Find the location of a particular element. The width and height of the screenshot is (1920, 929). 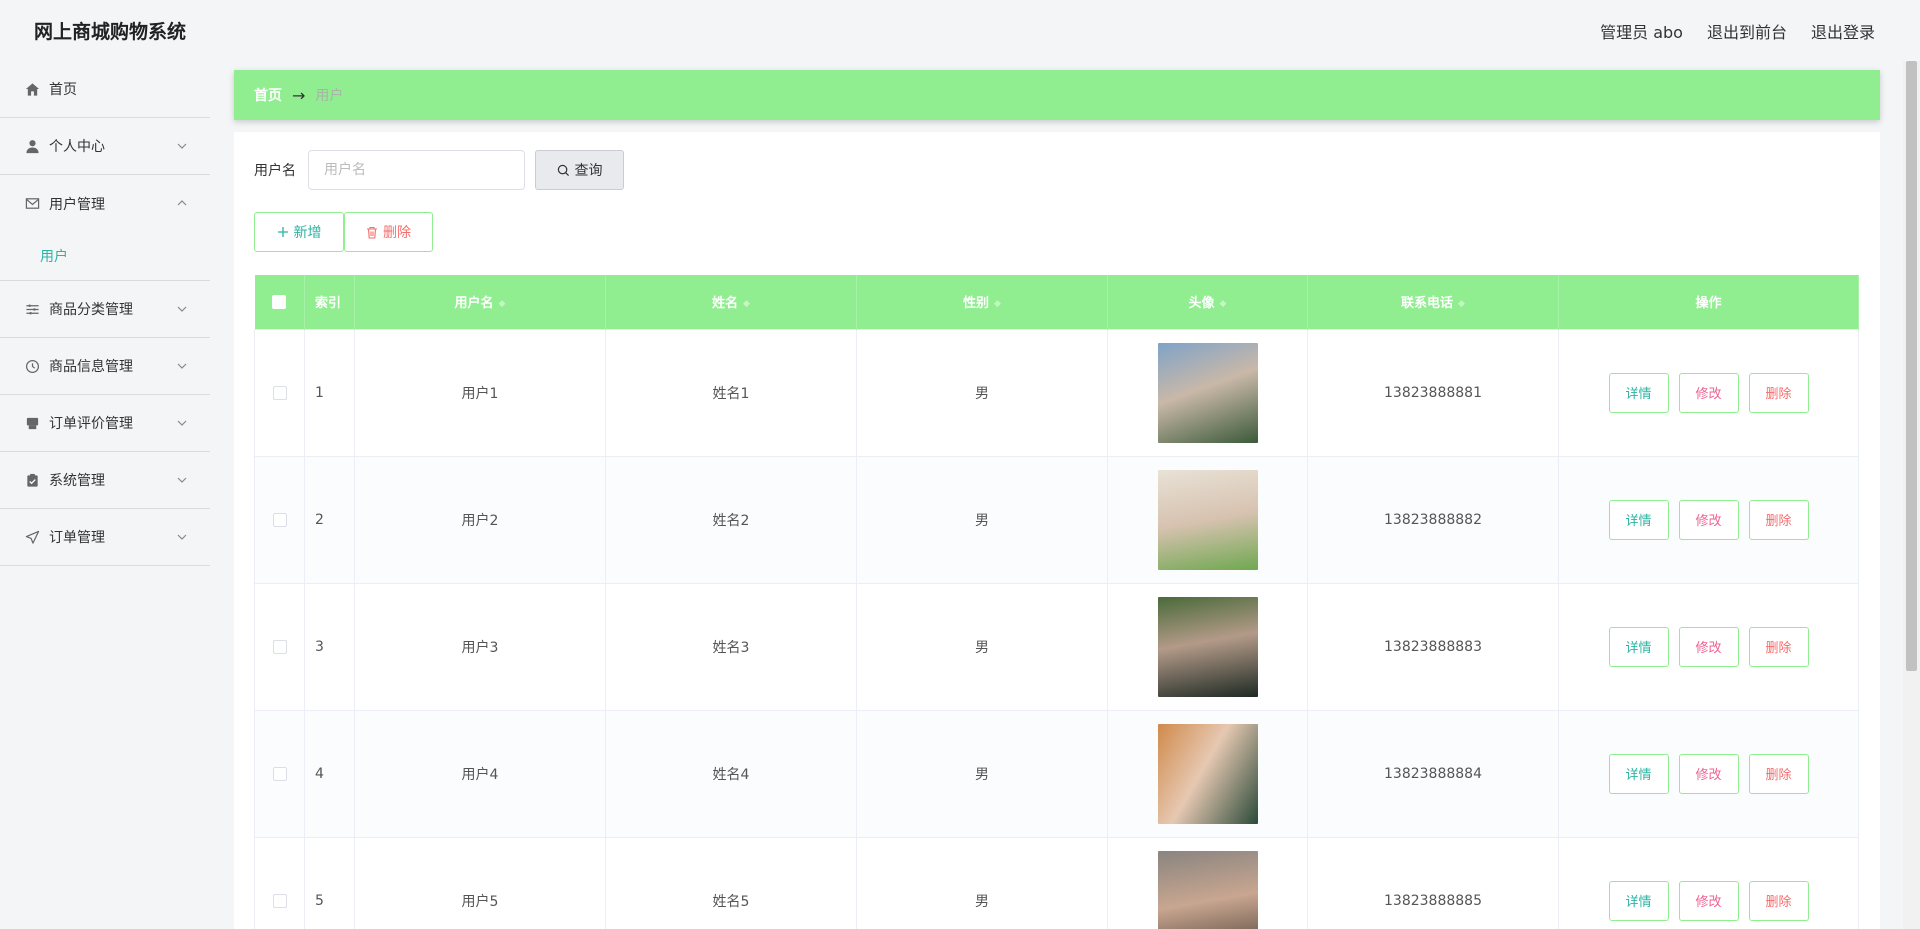

sidebar-item-home: 首页 is located at coordinates (105, 89).